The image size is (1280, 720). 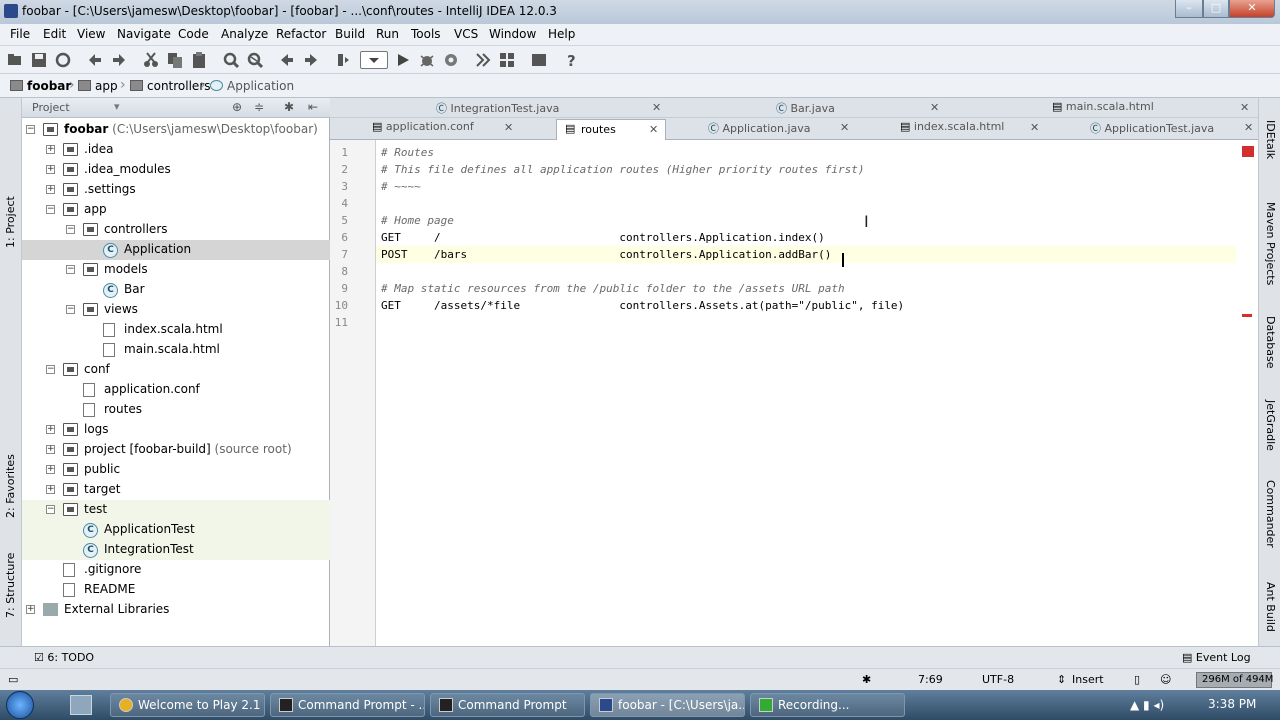 I want to click on menu-refactor: Refactor, so click(x=301, y=34).